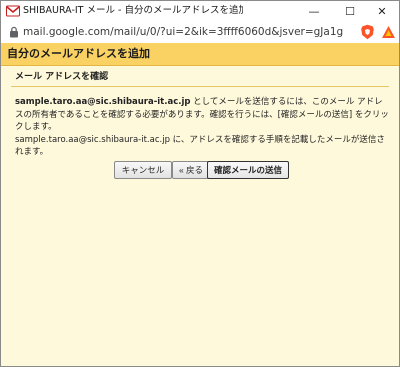 This screenshot has height=367, width=400. Describe the element at coordinates (14, 32) in the screenshot. I see `lock-icon` at that location.